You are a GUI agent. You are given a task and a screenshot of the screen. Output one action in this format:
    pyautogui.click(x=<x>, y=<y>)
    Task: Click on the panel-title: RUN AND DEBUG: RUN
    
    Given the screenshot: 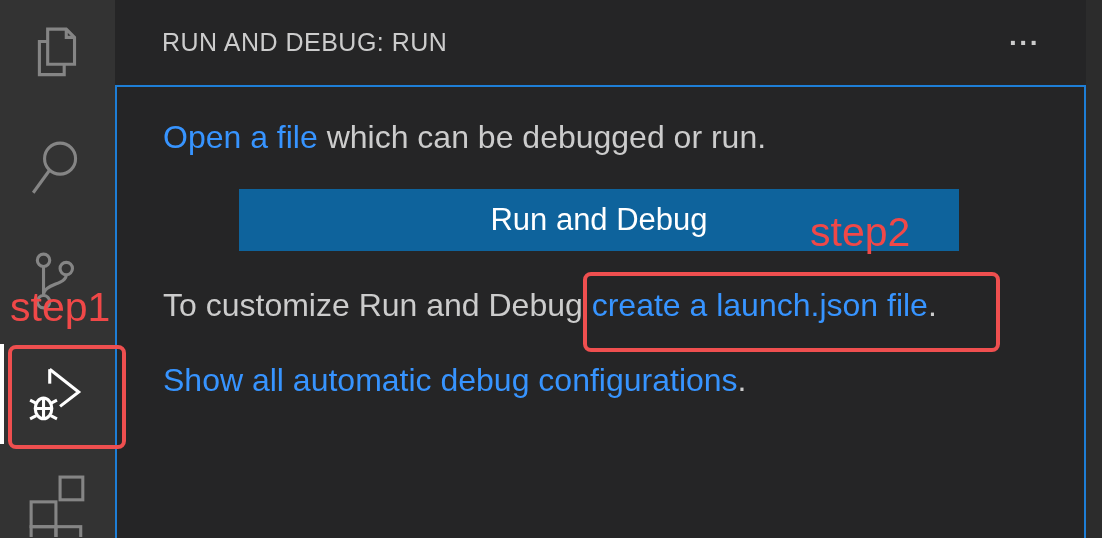 What is the action you would take?
    pyautogui.click(x=305, y=42)
    